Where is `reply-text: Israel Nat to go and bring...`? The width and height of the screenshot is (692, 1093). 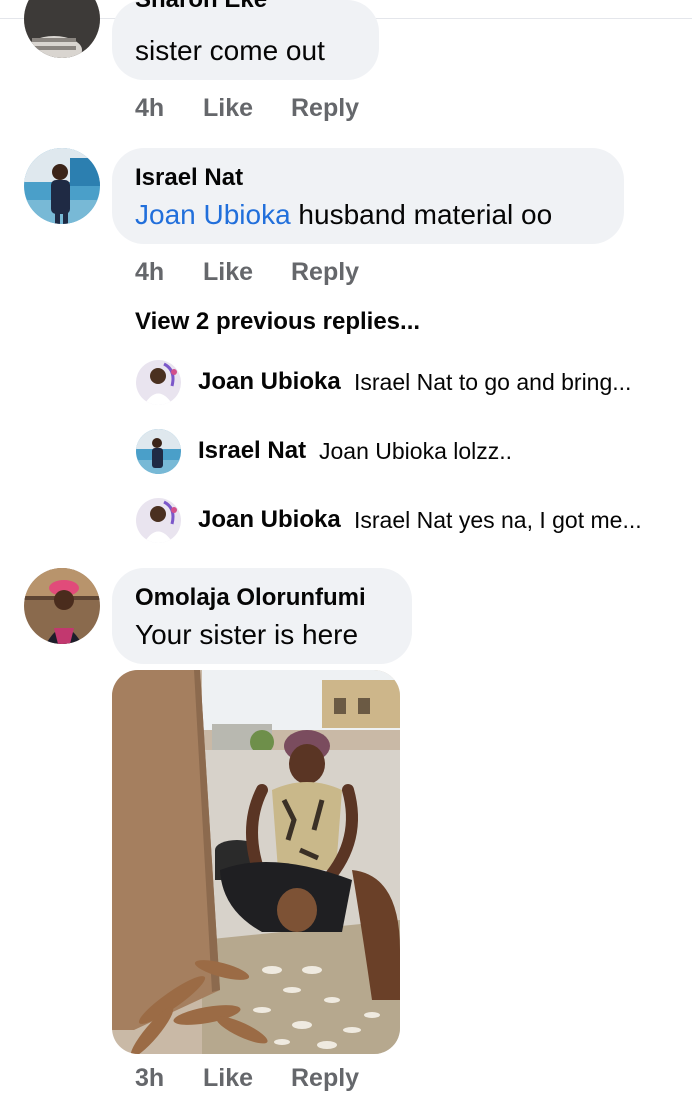
reply-text: Israel Nat to go and bring... is located at coordinates (493, 382).